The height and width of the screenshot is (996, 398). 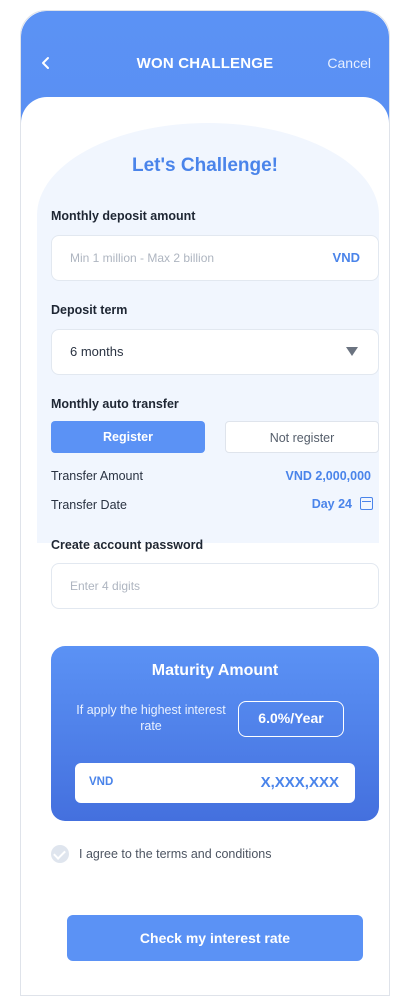 I want to click on deposit-placeholder: Min 1 million - Max 2 billion, so click(x=142, y=258).